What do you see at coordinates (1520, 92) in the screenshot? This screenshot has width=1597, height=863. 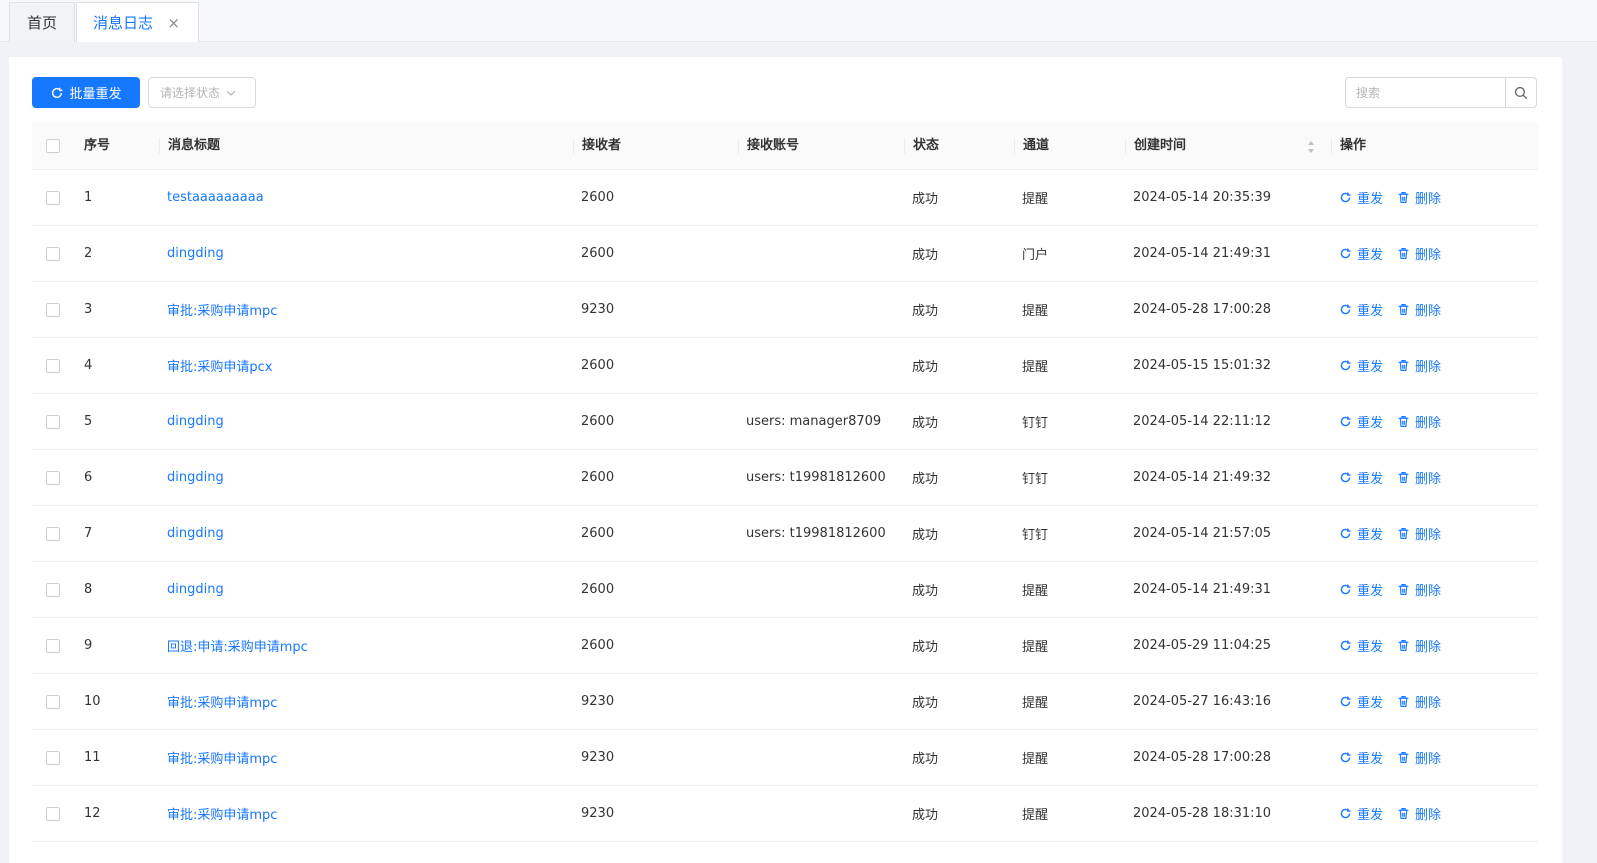 I see `search-button` at bounding box center [1520, 92].